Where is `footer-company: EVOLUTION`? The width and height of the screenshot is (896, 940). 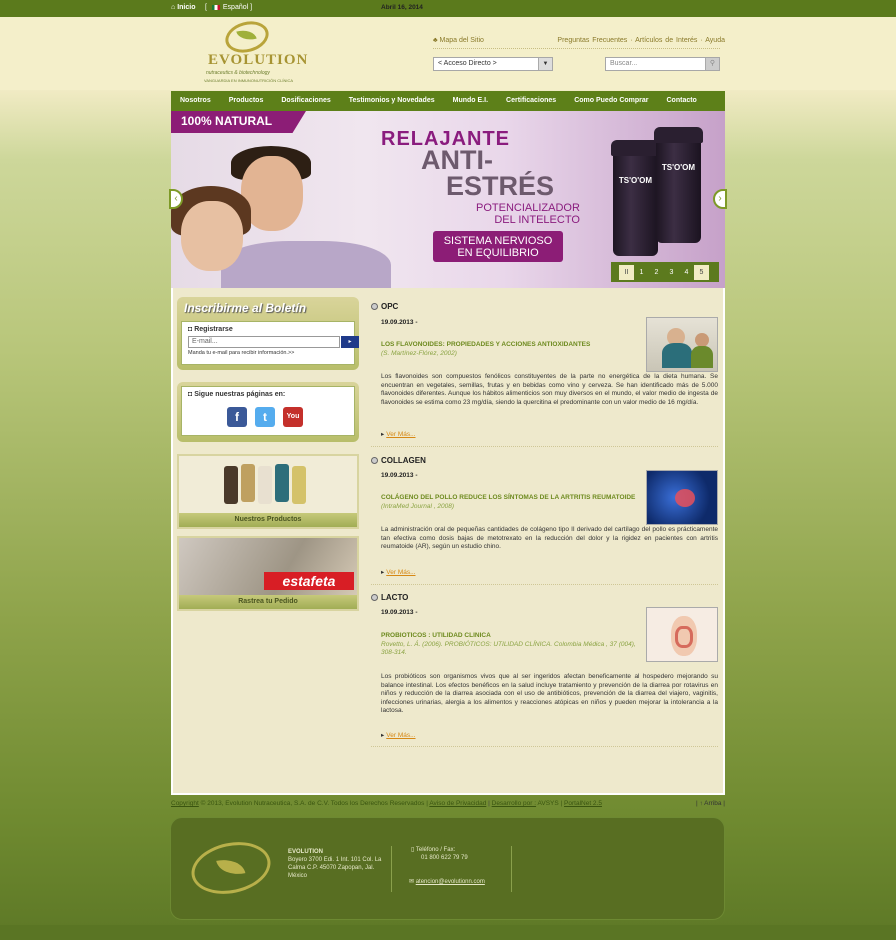 footer-company: EVOLUTION is located at coordinates (306, 852).